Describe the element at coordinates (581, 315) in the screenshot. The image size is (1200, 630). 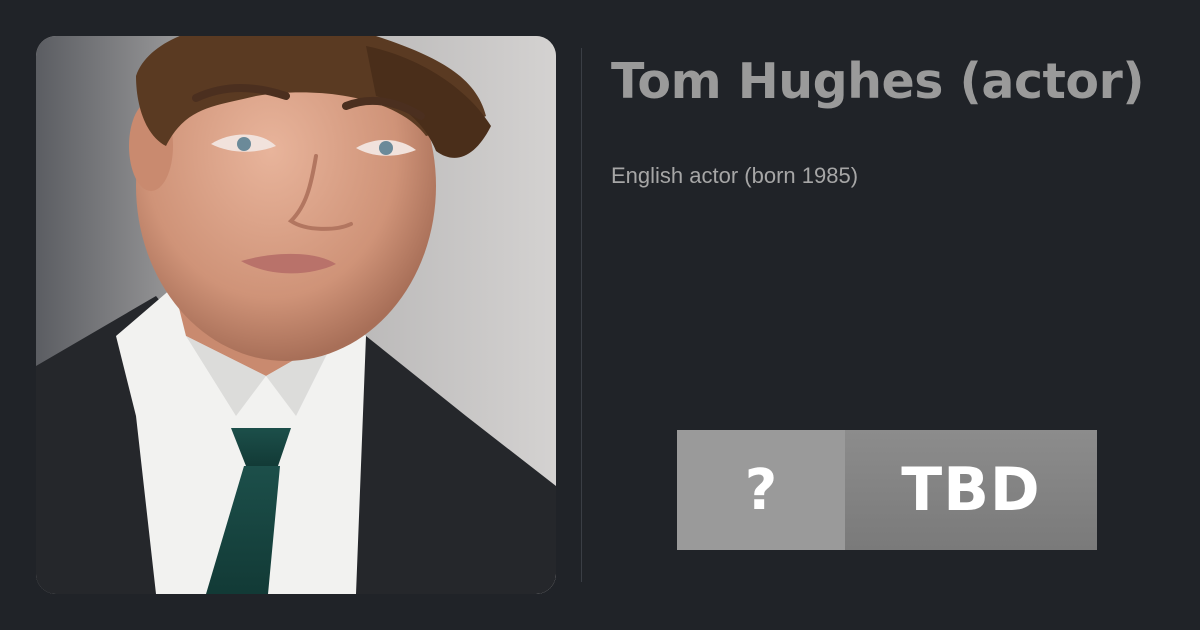
I see `vertical-divider` at that location.